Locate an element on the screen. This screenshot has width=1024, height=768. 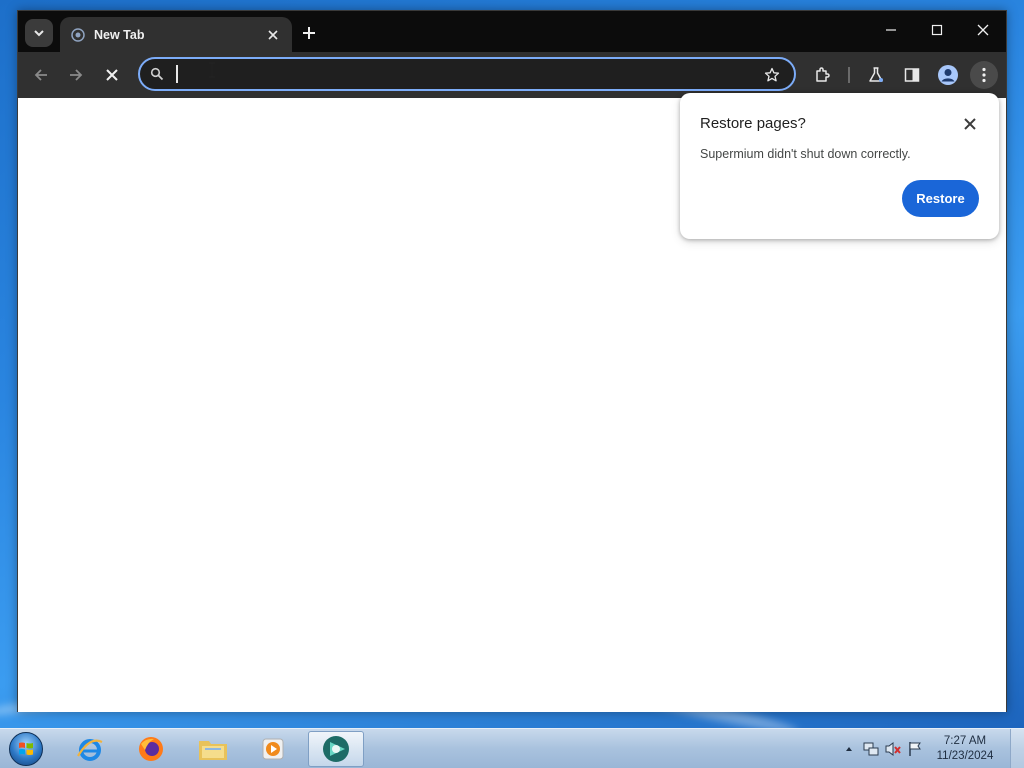
back-button is located at coordinates (41, 75).